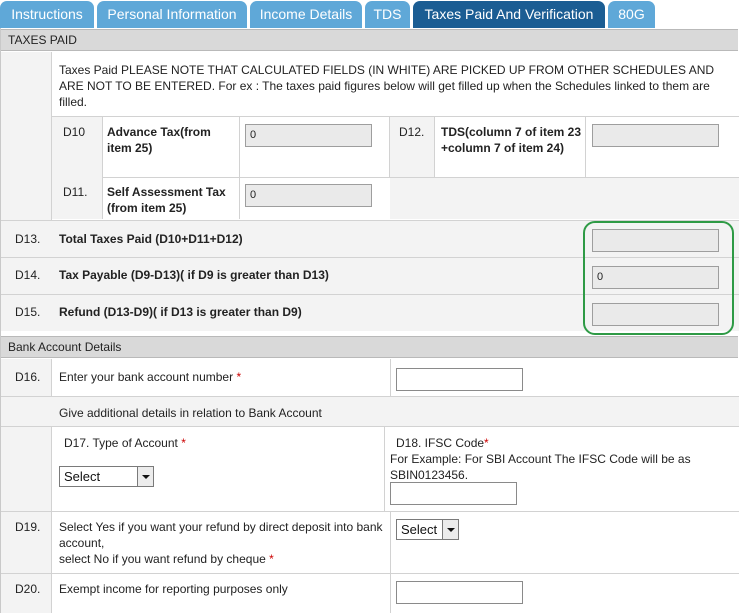 The image size is (739, 613). What do you see at coordinates (82, 476) in the screenshot?
I see `account-type-select-value: Select` at bounding box center [82, 476].